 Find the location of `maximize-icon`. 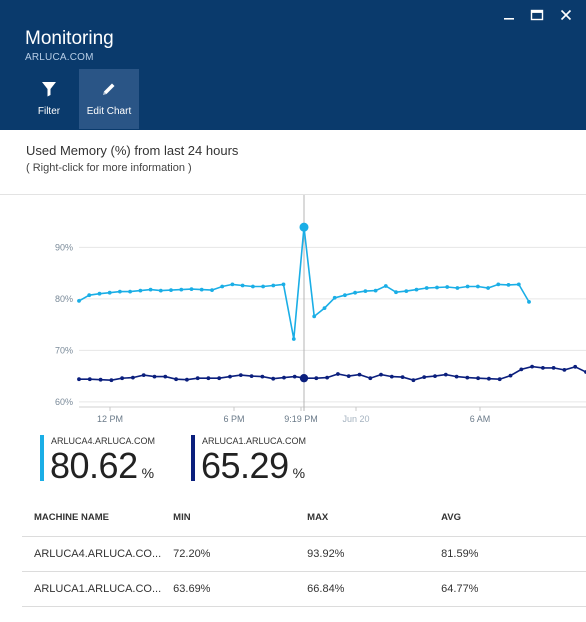

maximize-icon is located at coordinates (537, 15).